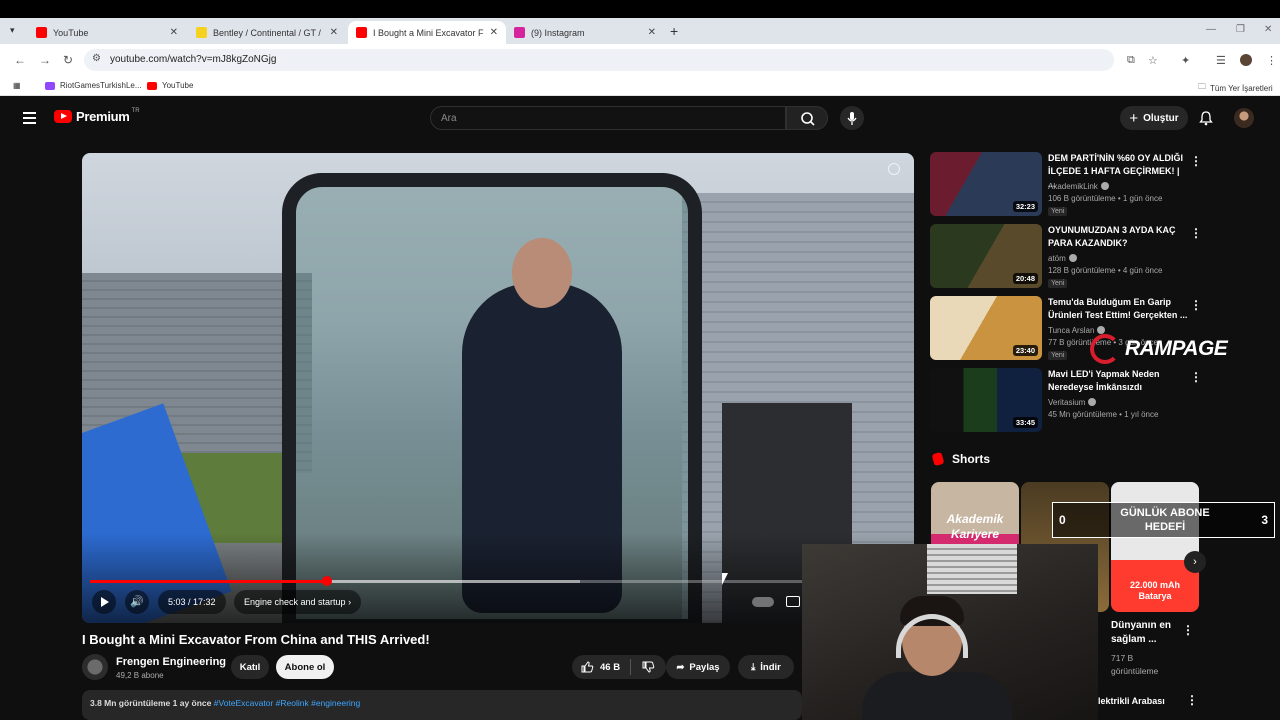 The height and width of the screenshot is (720, 1280). I want to click on webcam-window-blinds, so click(972, 569).